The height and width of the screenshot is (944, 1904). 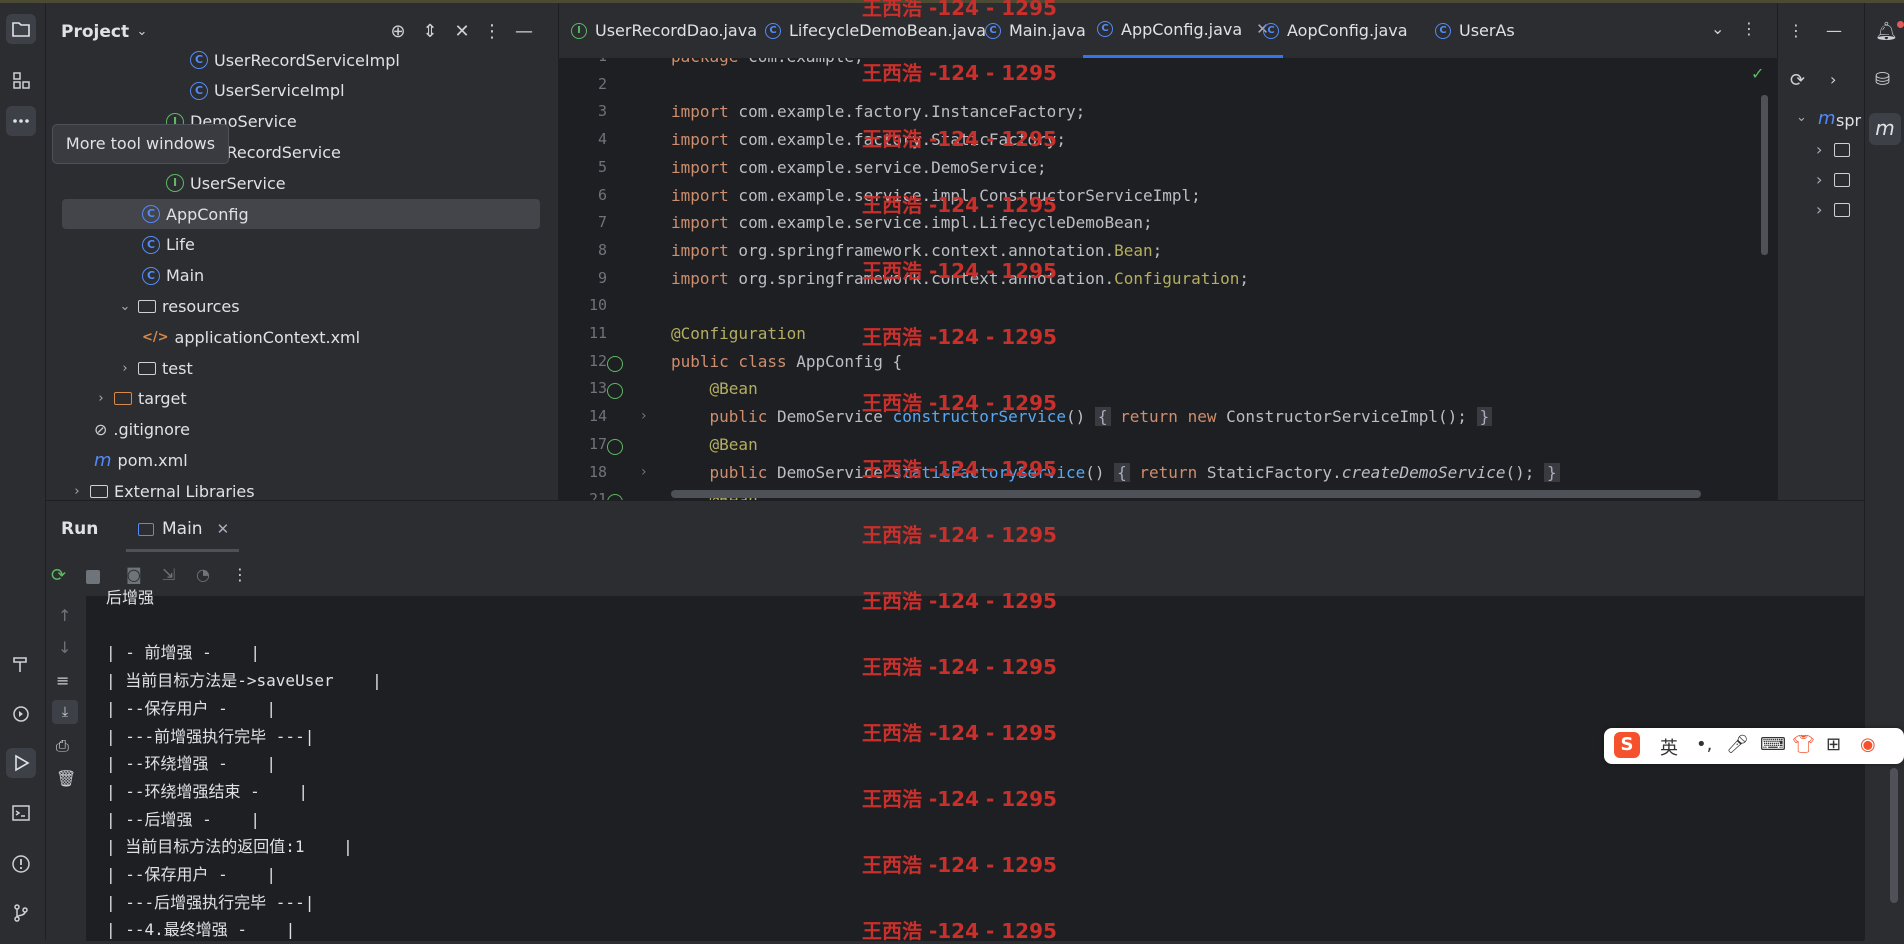 I want to click on tabs-overflow-chevron-icon: ⌄, so click(x=1717, y=28).